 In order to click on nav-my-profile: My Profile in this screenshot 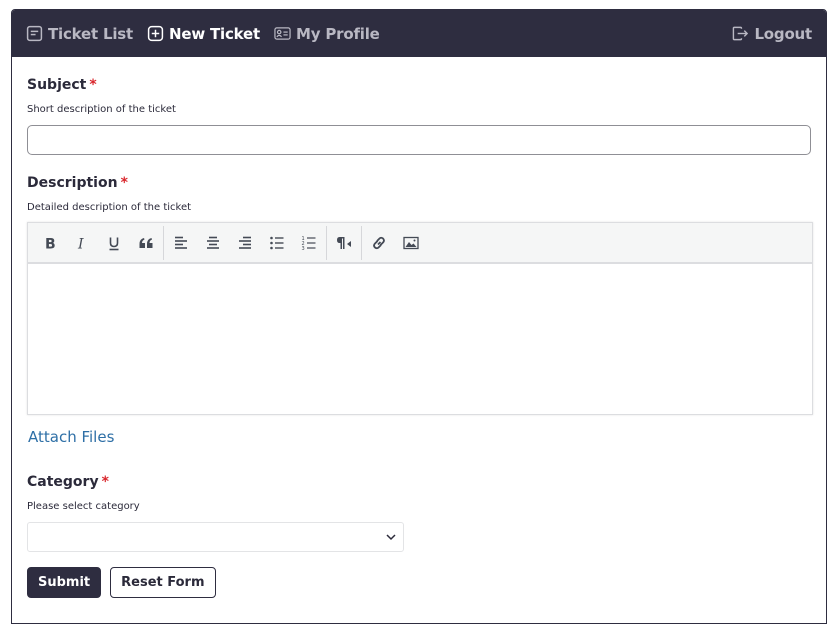, I will do `click(327, 34)`.